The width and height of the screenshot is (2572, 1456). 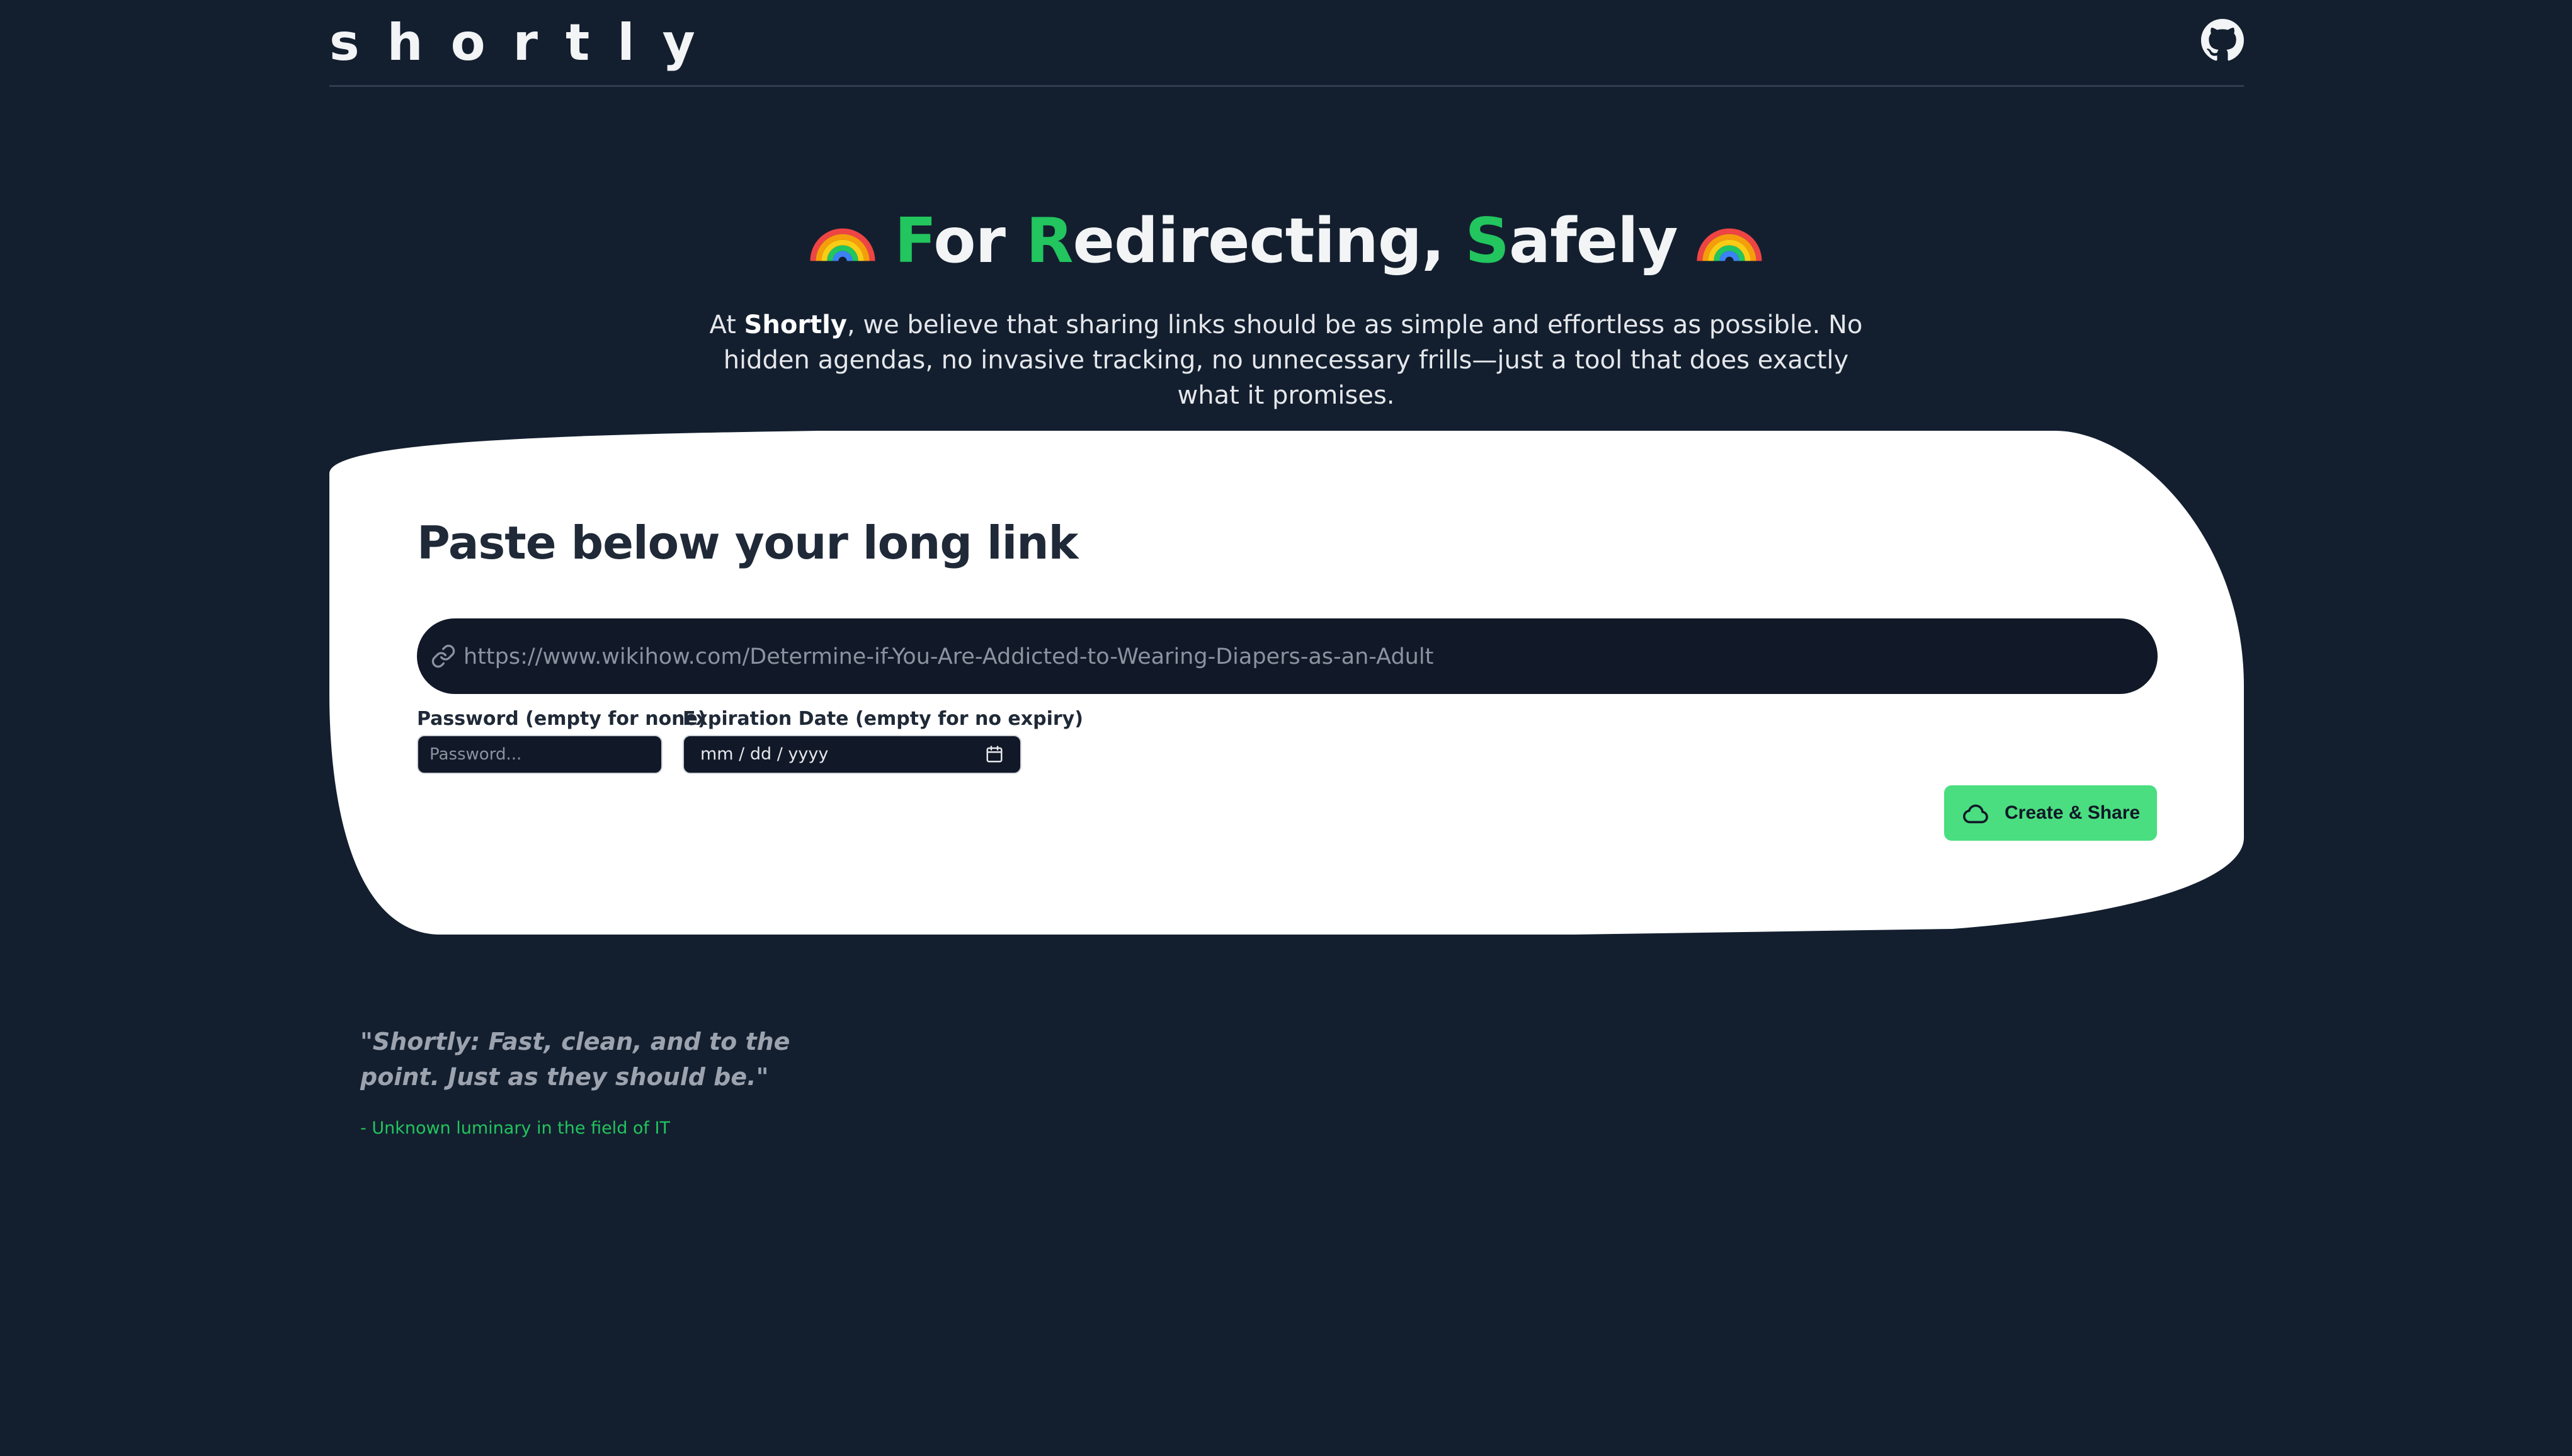 What do you see at coordinates (852, 754) in the screenshot?
I see `expiration-date-input: mm / dd / yyyy` at bounding box center [852, 754].